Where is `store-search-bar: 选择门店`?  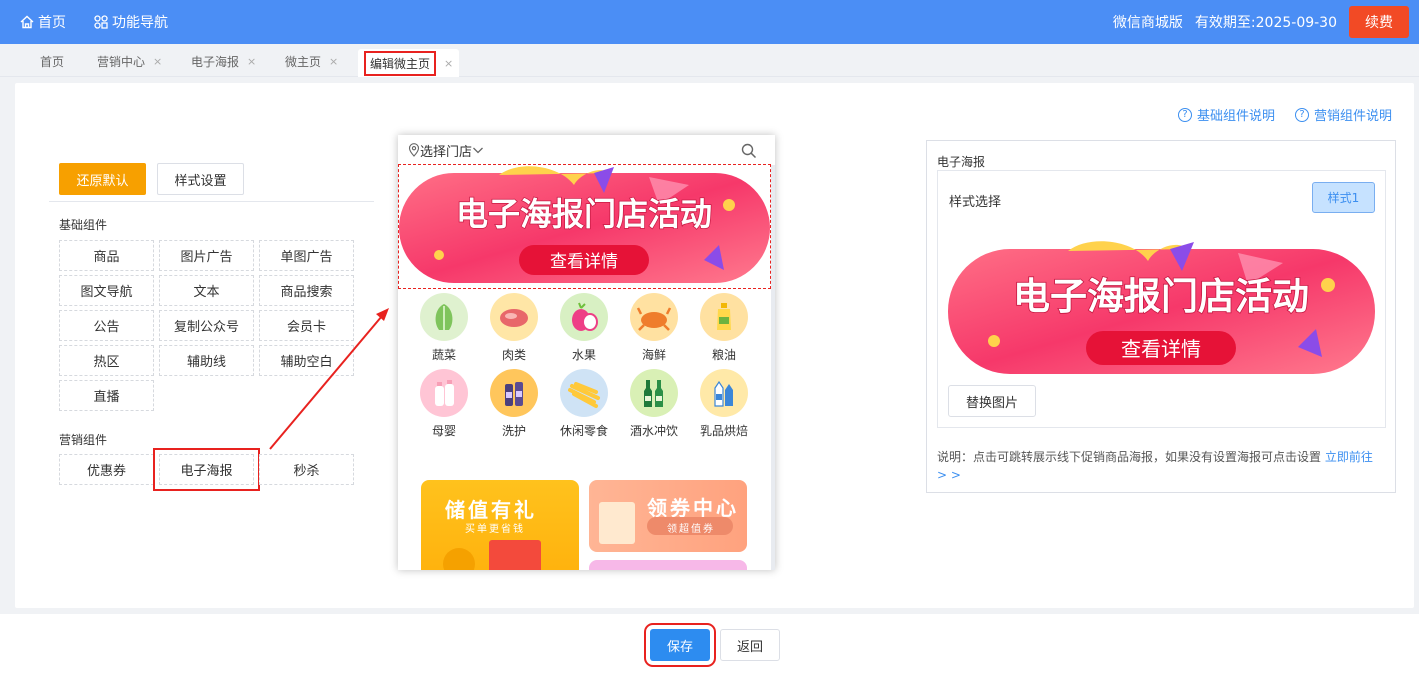 store-search-bar: 选择门店 is located at coordinates (586, 150).